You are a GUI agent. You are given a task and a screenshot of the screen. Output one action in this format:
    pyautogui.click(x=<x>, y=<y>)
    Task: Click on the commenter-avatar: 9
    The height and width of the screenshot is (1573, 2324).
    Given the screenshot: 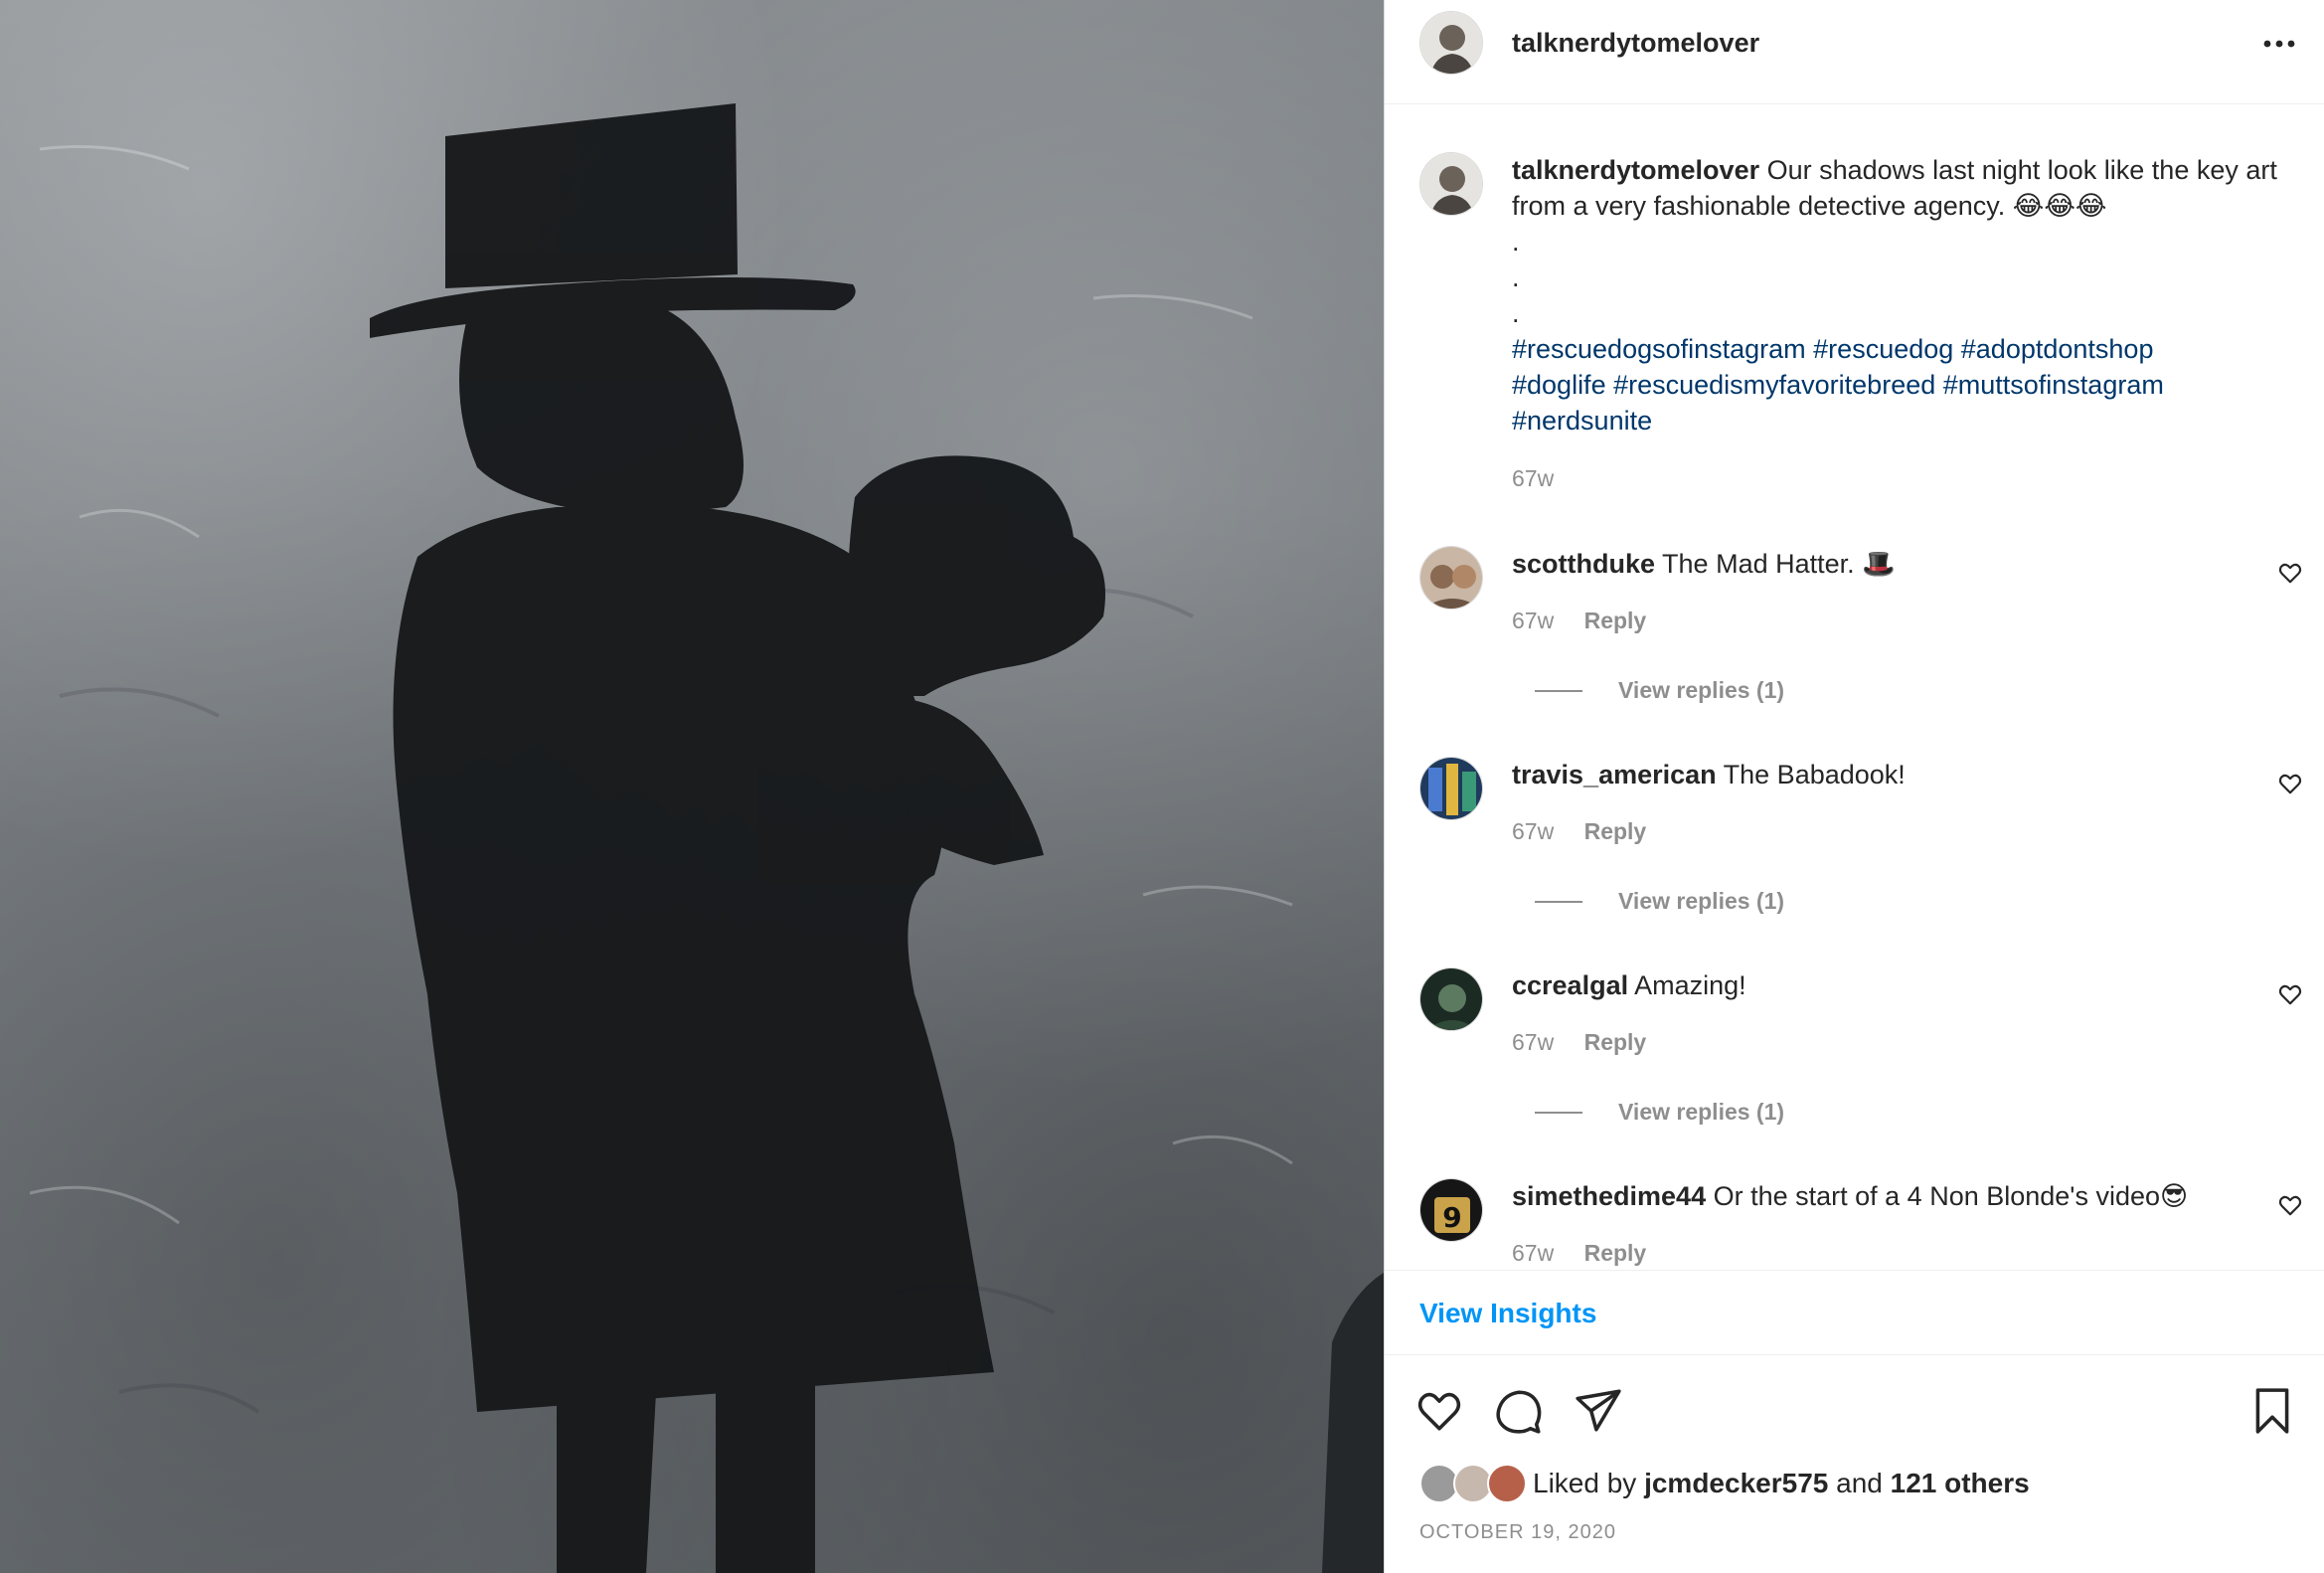 What is the action you would take?
    pyautogui.click(x=1451, y=1210)
    